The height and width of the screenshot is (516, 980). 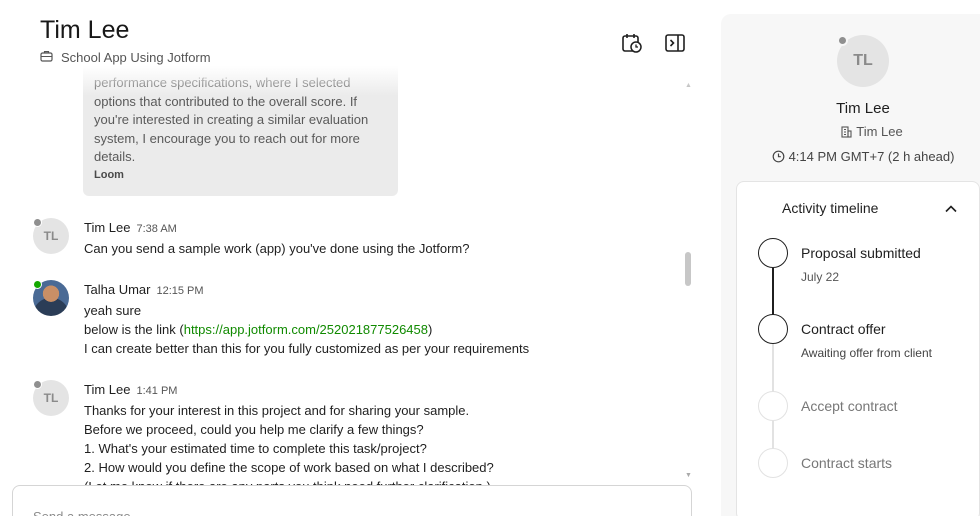 What do you see at coordinates (37, 284) in the screenshot?
I see `online-status-dot` at bounding box center [37, 284].